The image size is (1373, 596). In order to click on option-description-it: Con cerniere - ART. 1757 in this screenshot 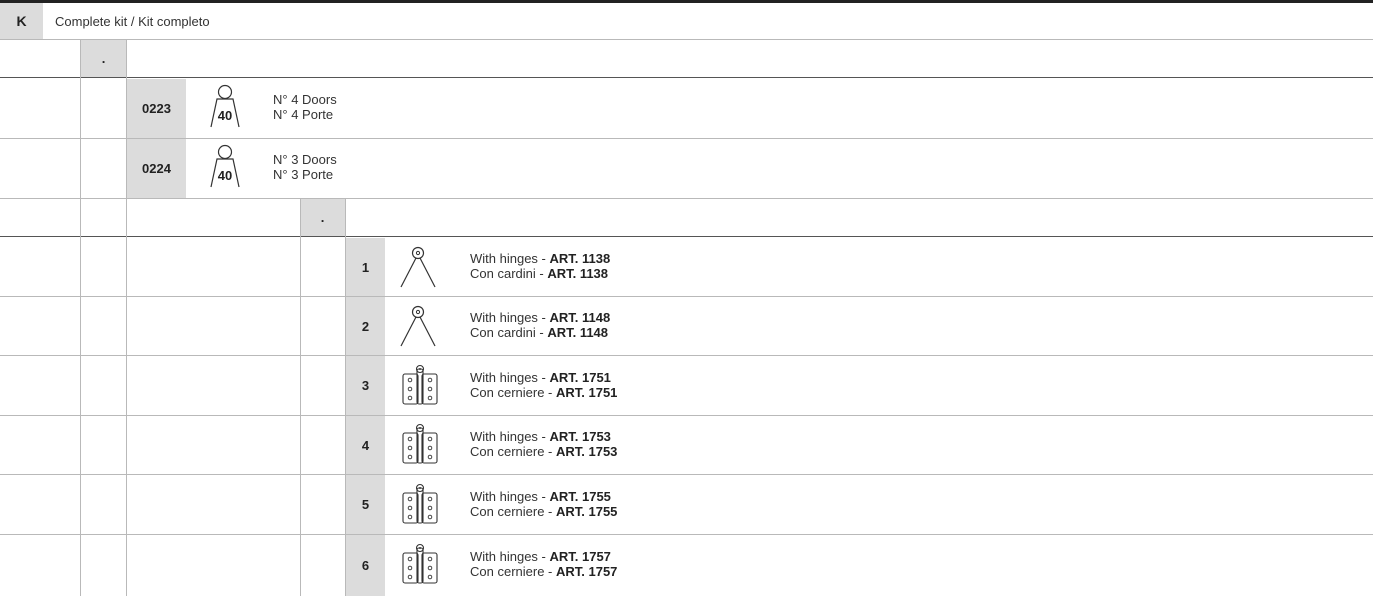, I will do `click(544, 571)`.